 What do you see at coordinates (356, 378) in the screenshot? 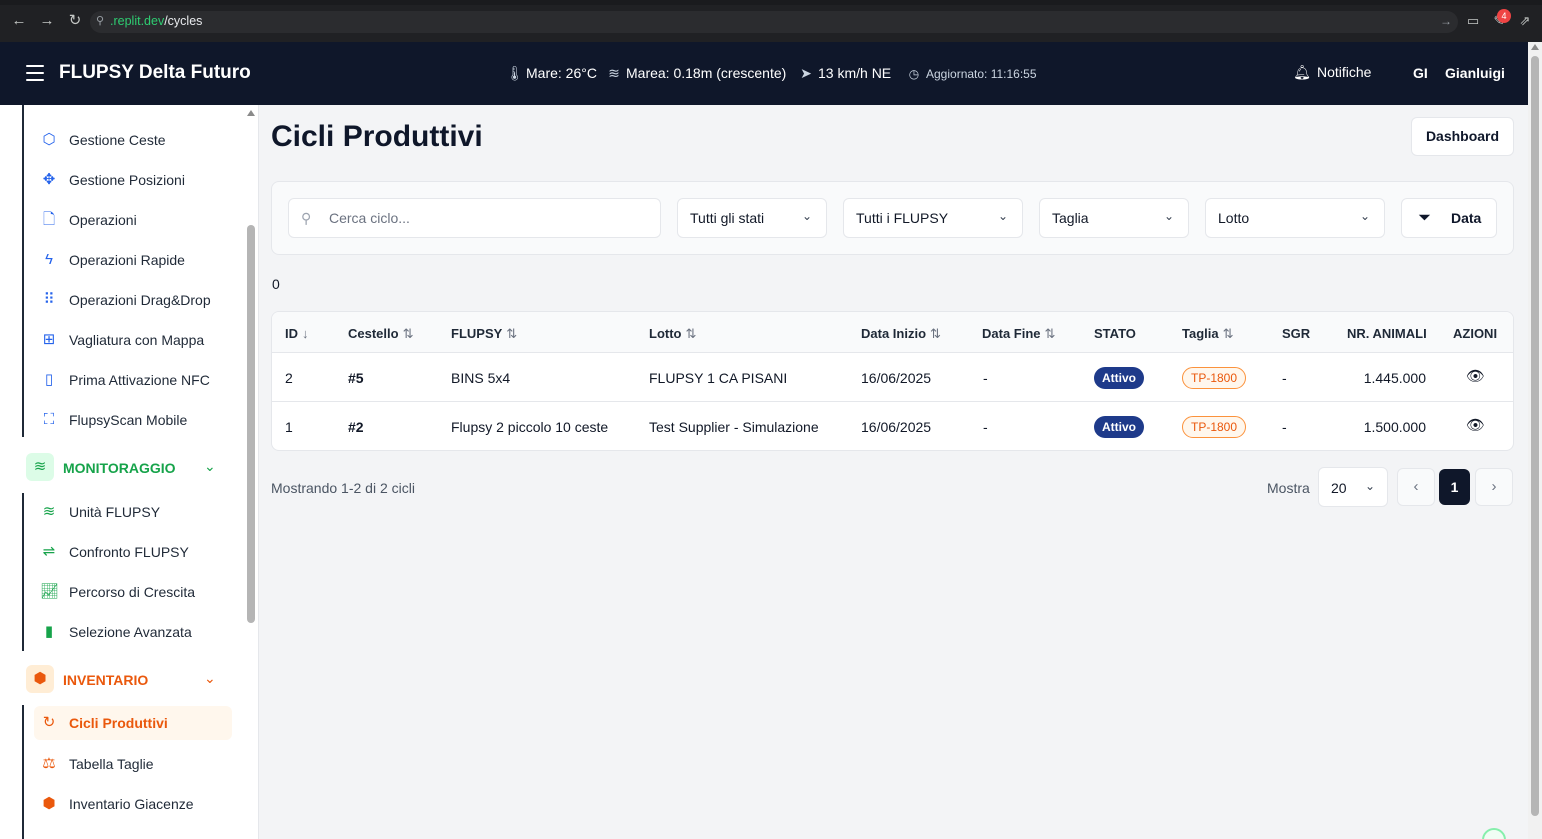
I see `cell-cestello: #5` at bounding box center [356, 378].